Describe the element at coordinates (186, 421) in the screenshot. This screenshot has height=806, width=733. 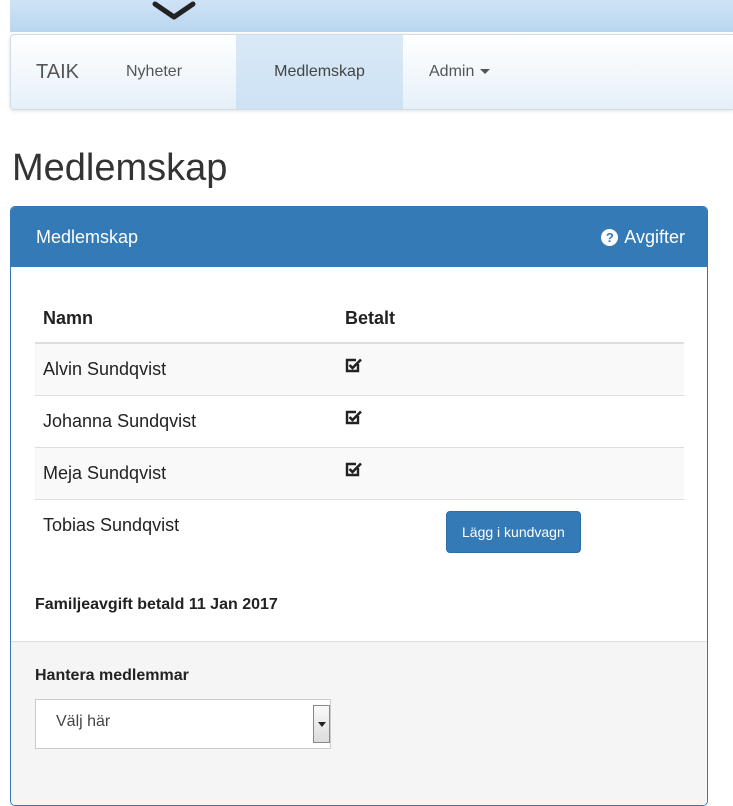
I see `member-name: Johanna Sundqvist` at that location.